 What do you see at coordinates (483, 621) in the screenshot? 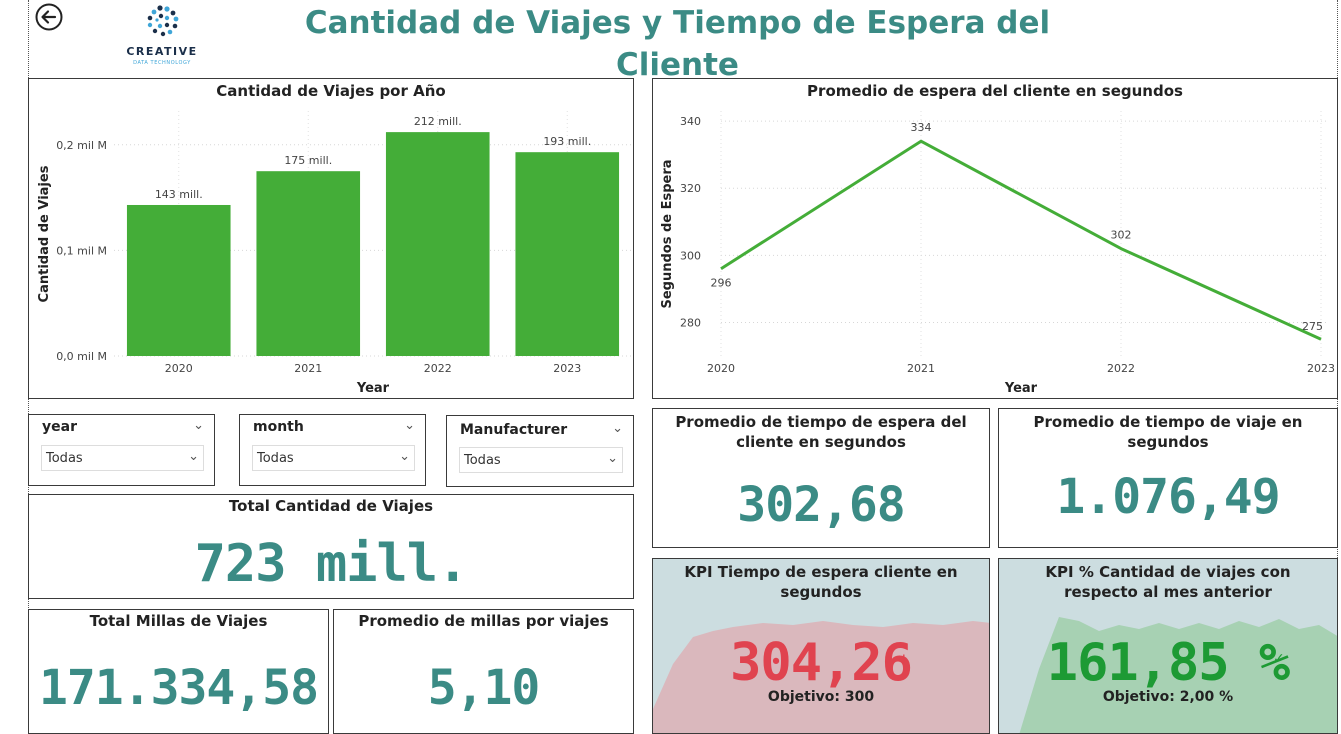
I see `promedio-millas-title: Promedio de millas por viajes` at bounding box center [483, 621].